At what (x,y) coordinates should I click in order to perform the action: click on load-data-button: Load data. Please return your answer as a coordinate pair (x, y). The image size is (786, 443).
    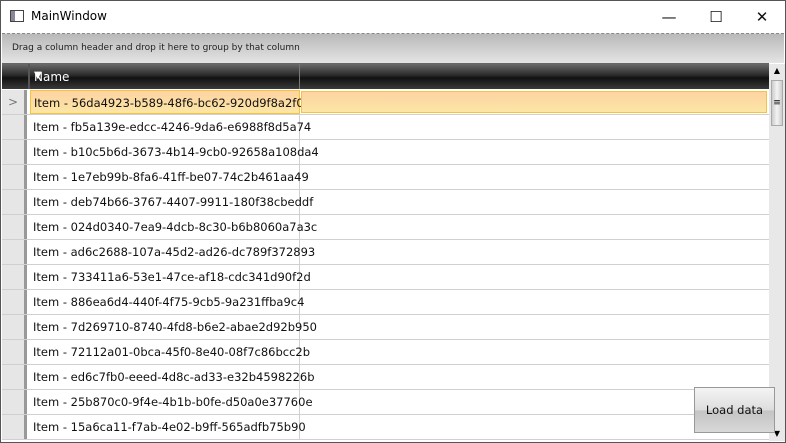
    Looking at the image, I should click on (734, 410).